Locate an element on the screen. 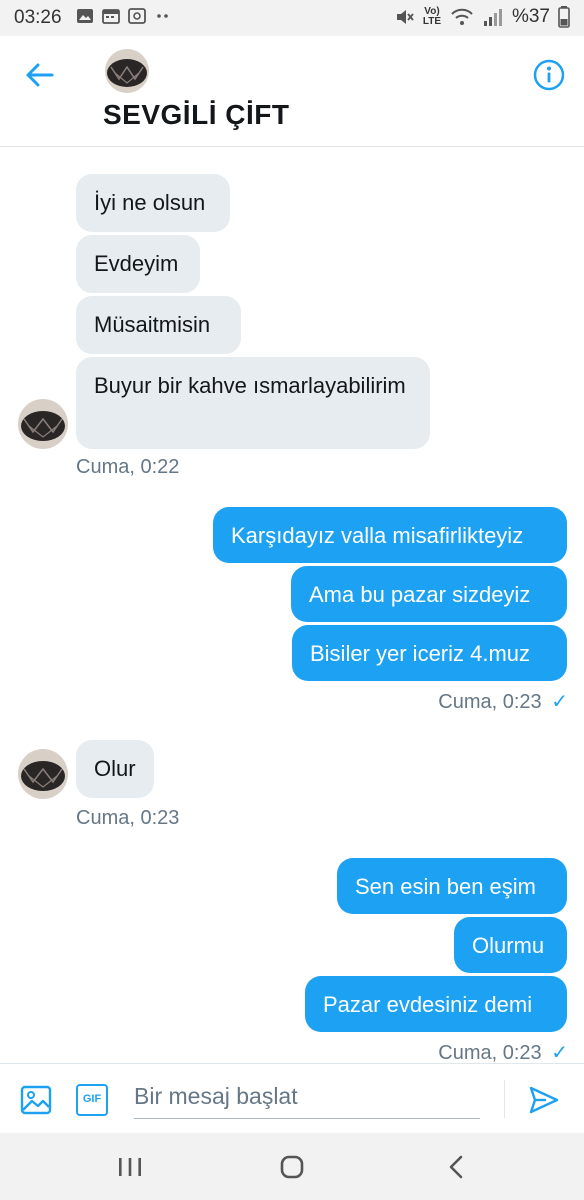  message-bubble-outgoing: Olurmu is located at coordinates (510, 945).